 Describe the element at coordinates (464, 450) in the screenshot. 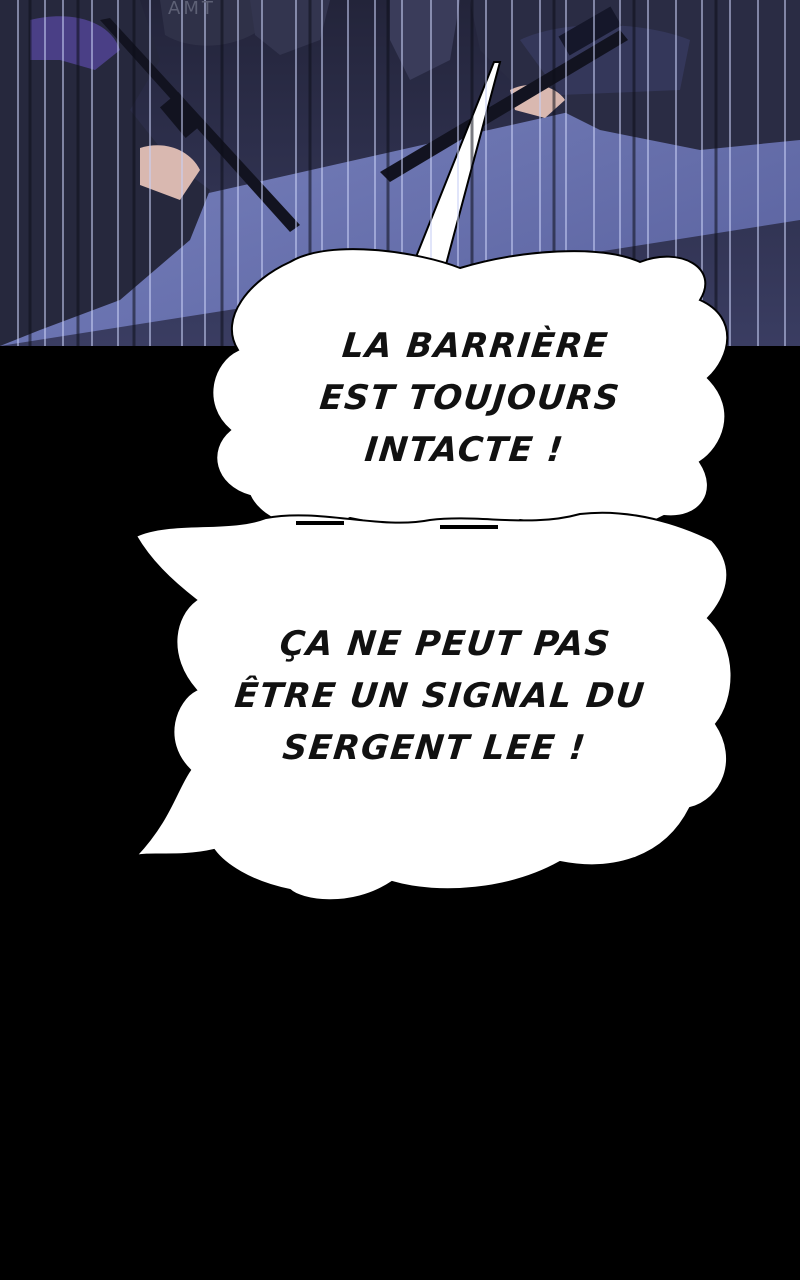

I see `speech-line: INTACTE !` at that location.